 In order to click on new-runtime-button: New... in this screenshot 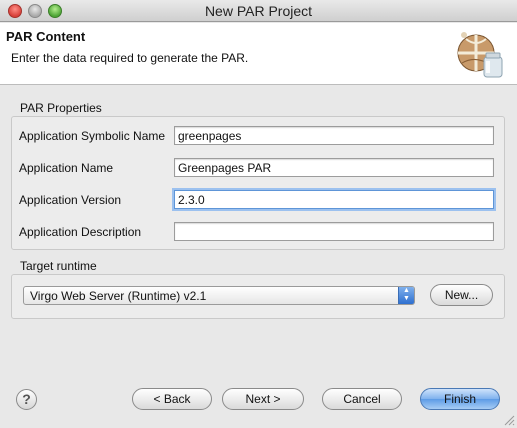, I will do `click(461, 295)`.